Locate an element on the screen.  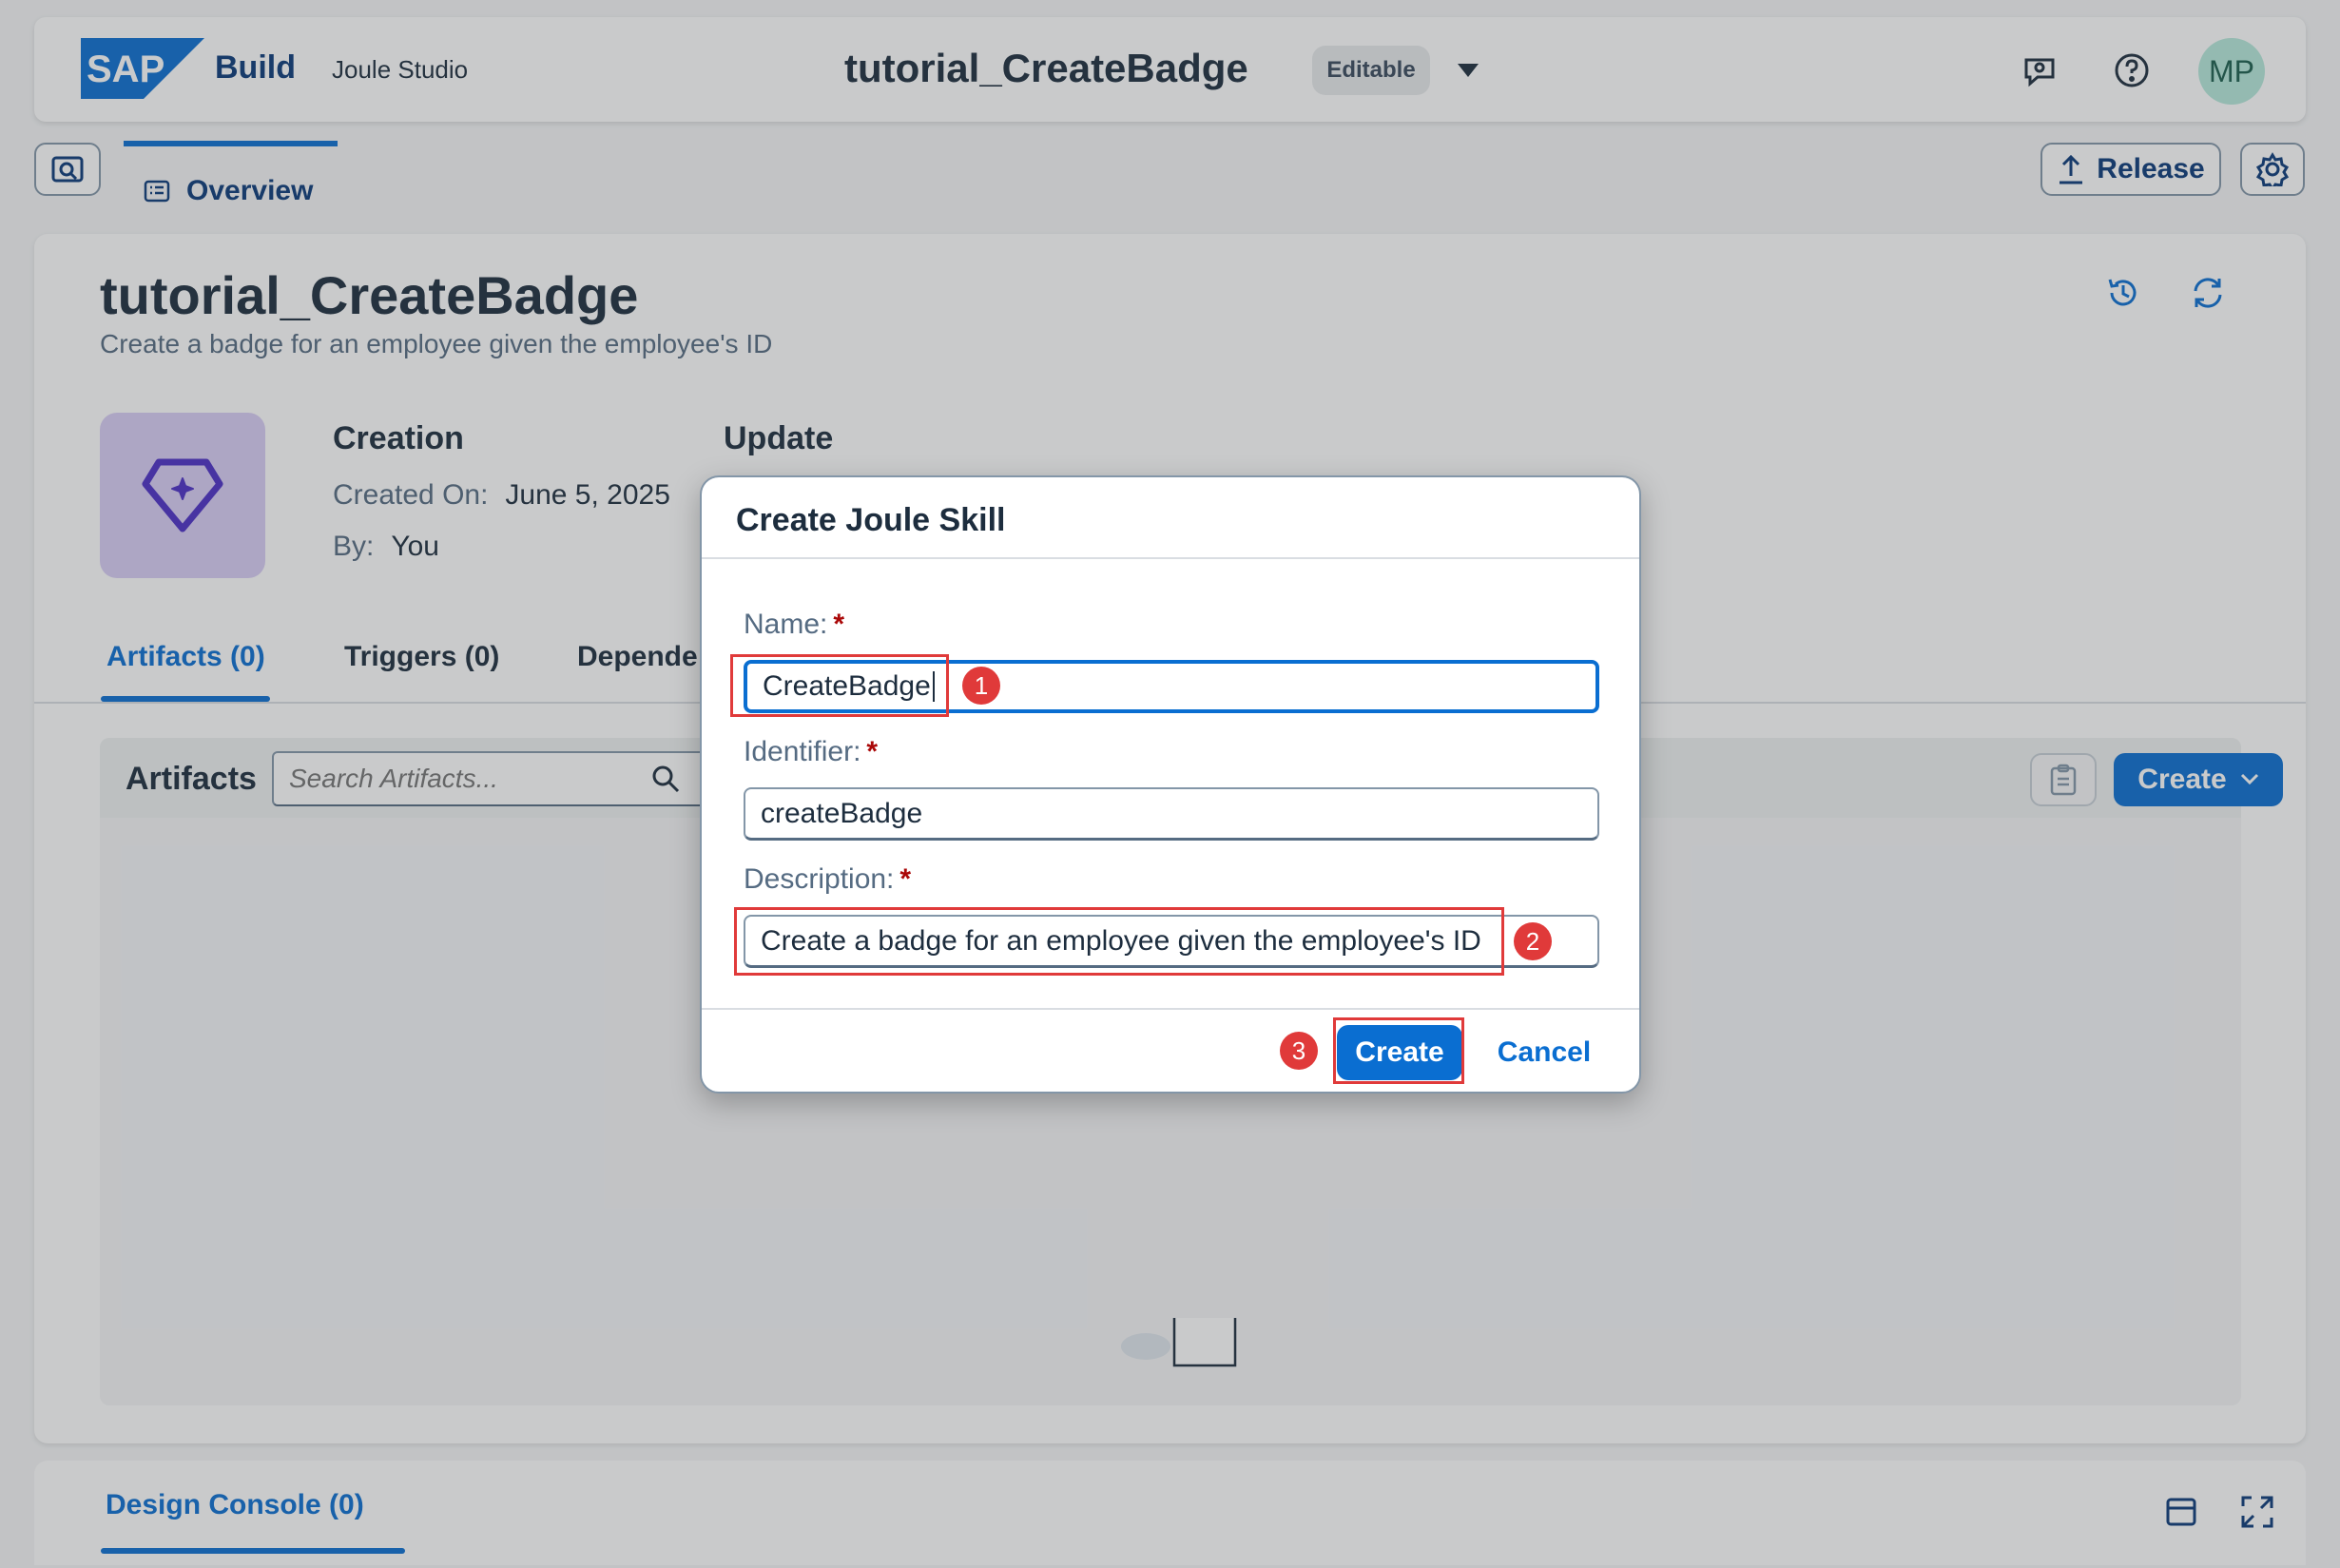
description-label: Description: * is located at coordinates (827, 879).